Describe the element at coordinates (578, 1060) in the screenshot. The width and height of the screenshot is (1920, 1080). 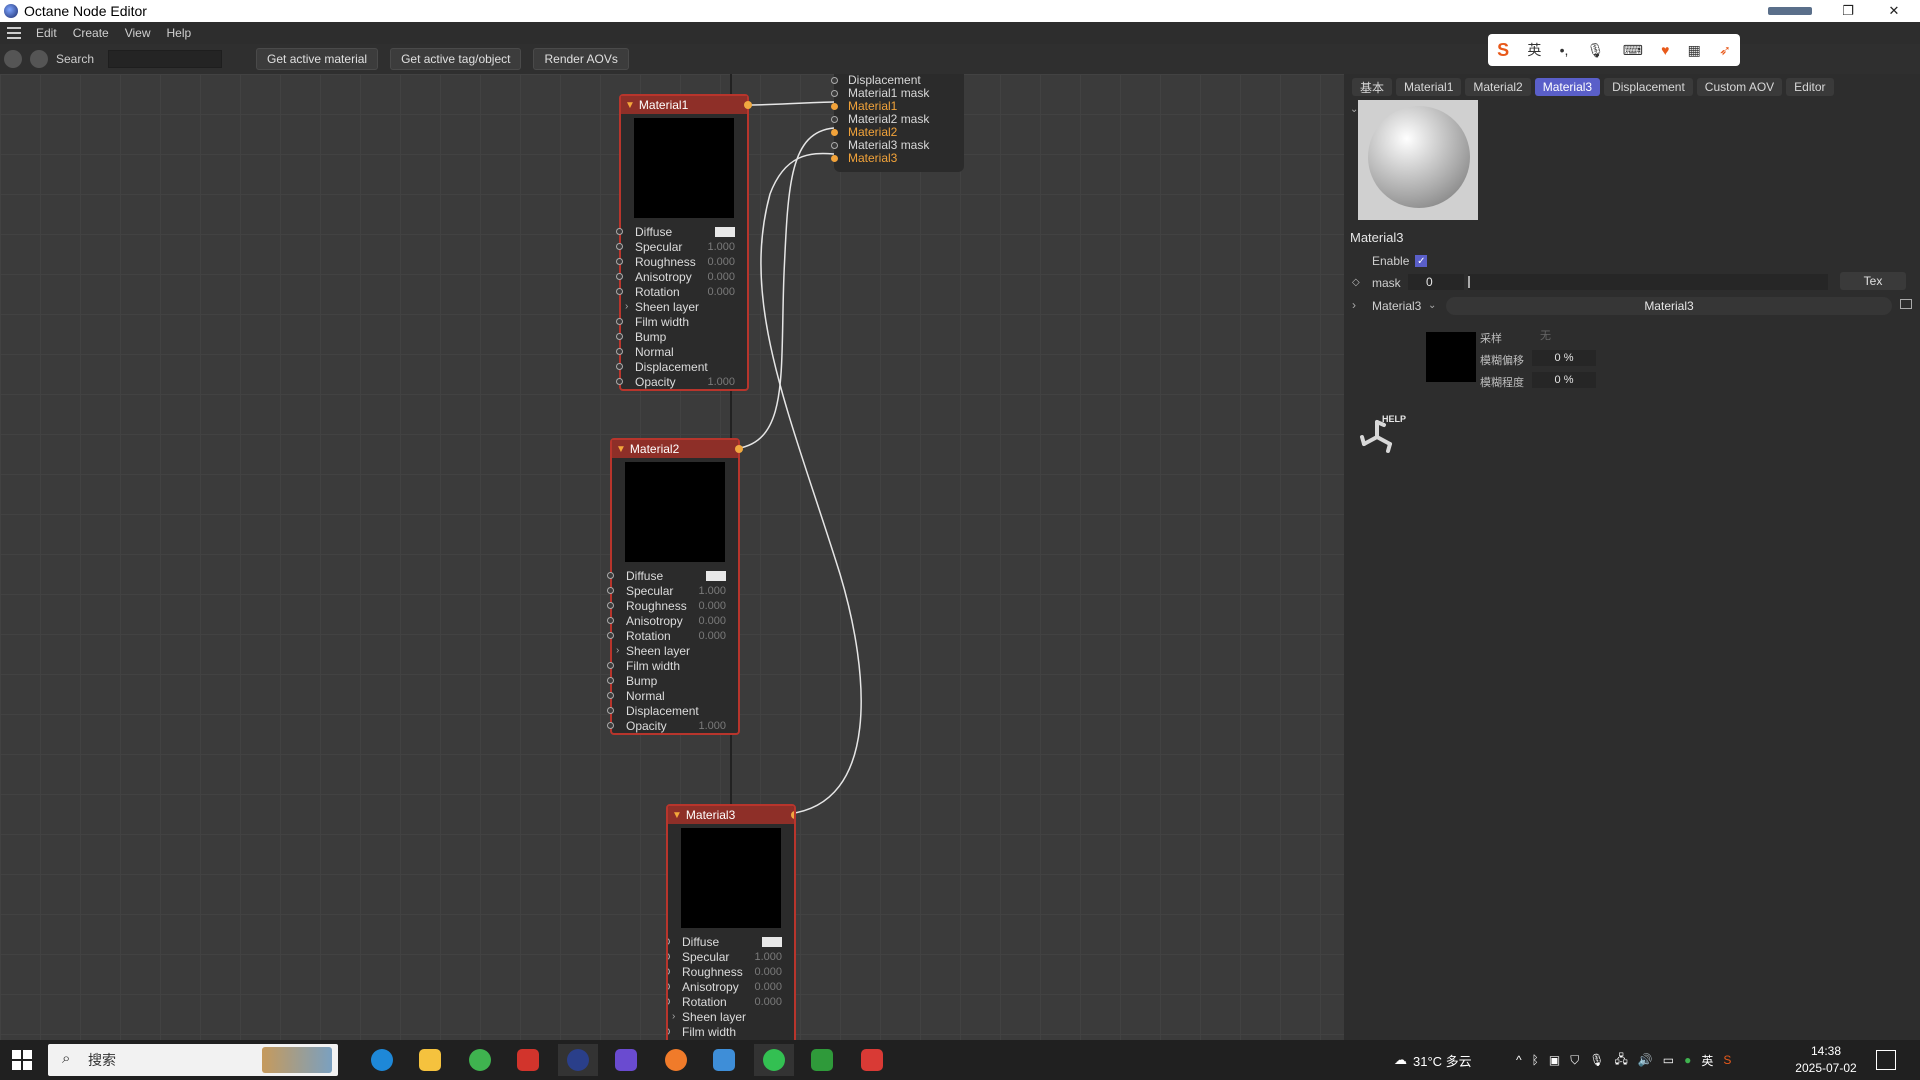
I see `cinema4d-icon` at that location.